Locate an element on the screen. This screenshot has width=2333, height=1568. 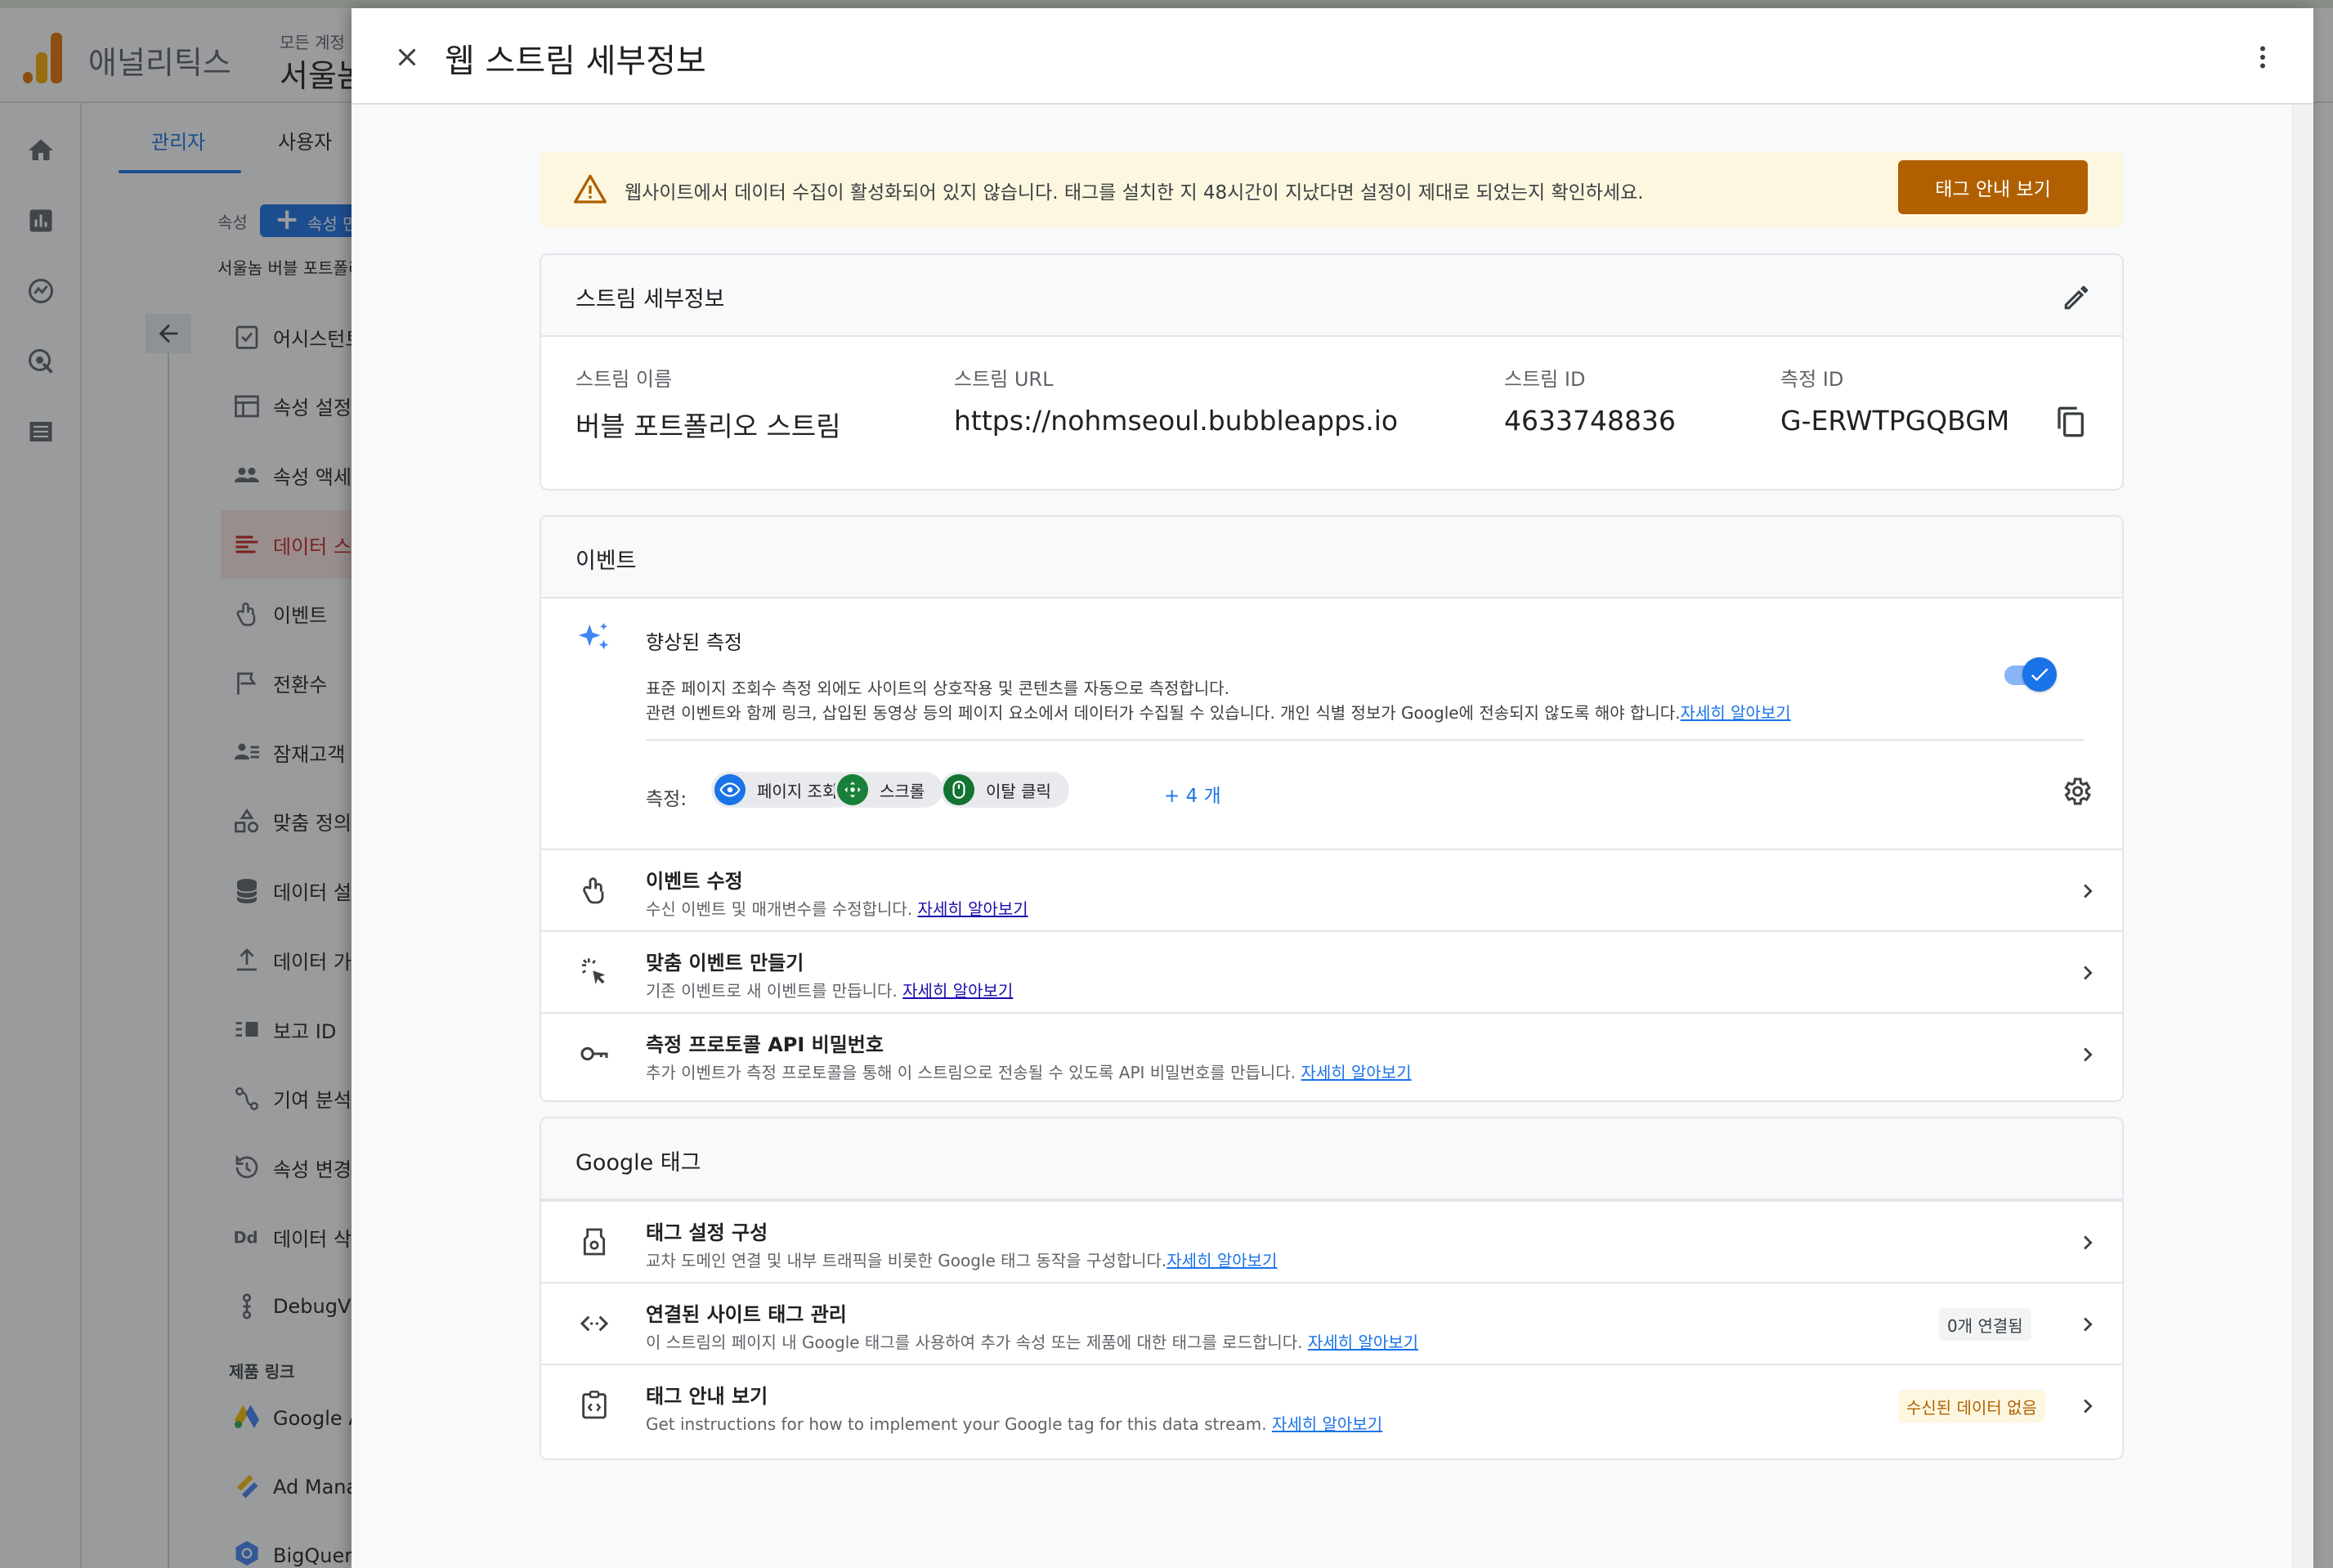
events-heading: 이벤트 is located at coordinates (606, 561).